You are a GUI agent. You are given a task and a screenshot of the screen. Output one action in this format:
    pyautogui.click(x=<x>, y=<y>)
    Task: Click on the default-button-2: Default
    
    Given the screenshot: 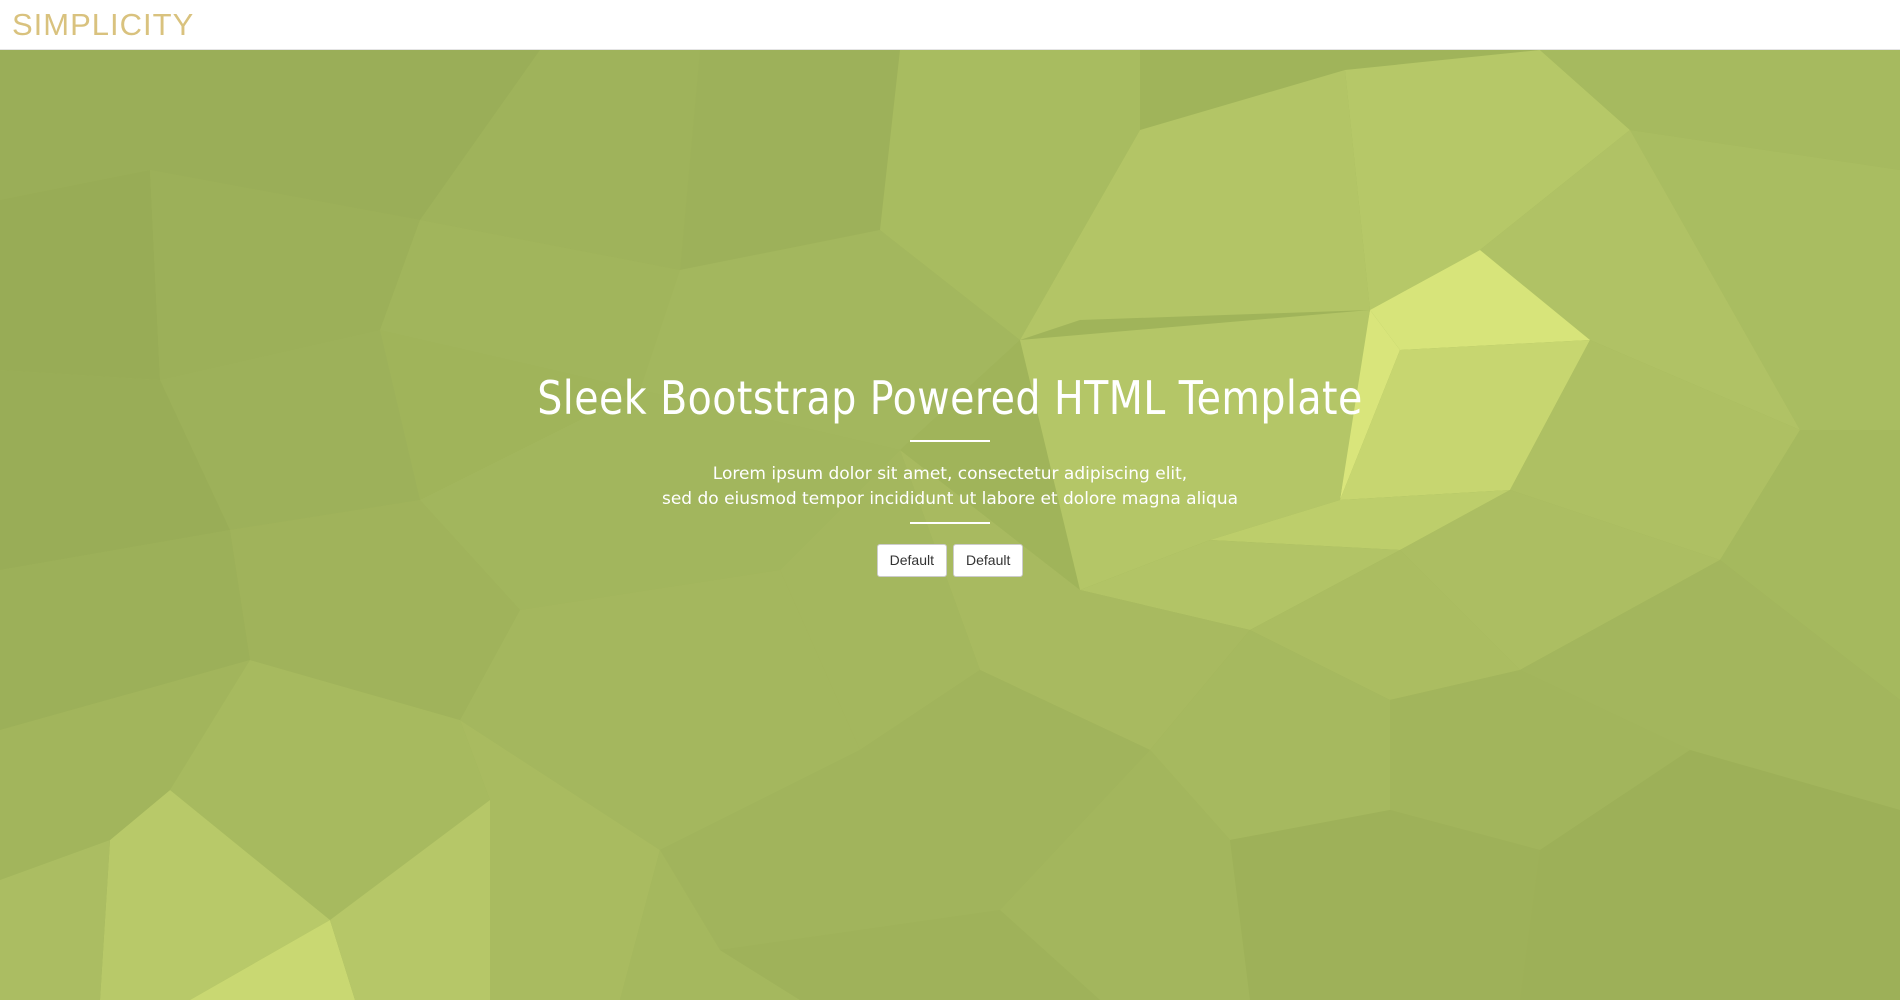 What is the action you would take?
    pyautogui.click(x=988, y=560)
    